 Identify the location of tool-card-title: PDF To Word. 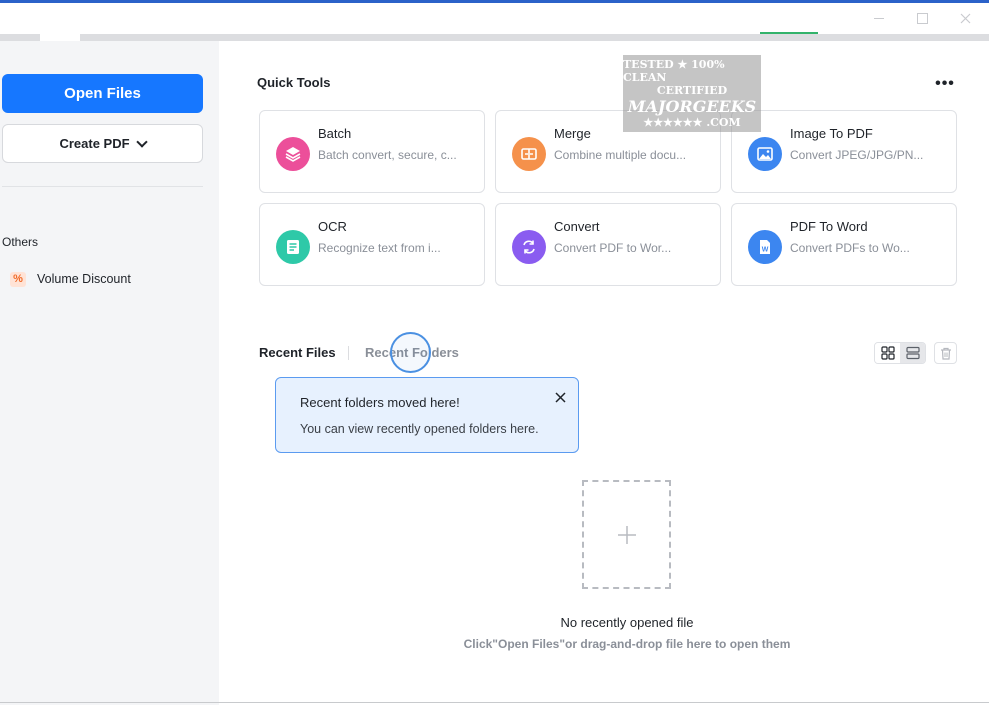
(829, 226).